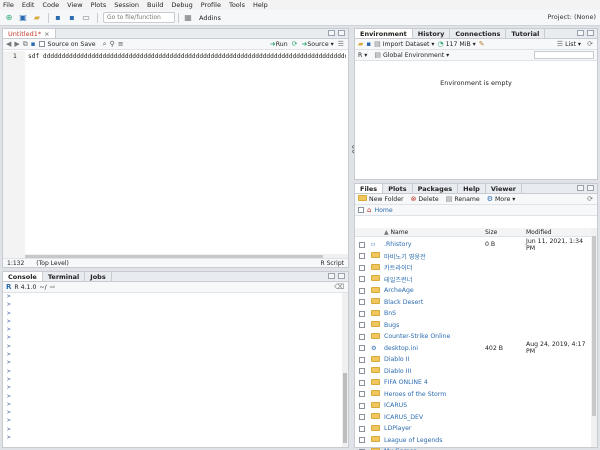 The height and width of the screenshot is (450, 600). What do you see at coordinates (398, 188) in the screenshot?
I see `tab-plots: Plots` at bounding box center [398, 188].